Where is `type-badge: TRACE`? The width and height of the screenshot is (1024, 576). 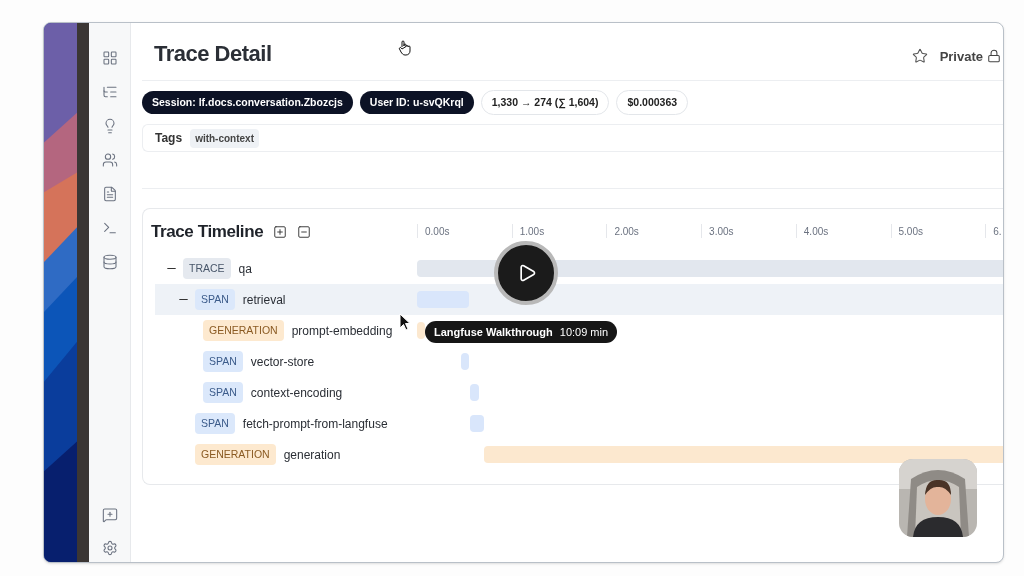
type-badge: TRACE is located at coordinates (207, 268).